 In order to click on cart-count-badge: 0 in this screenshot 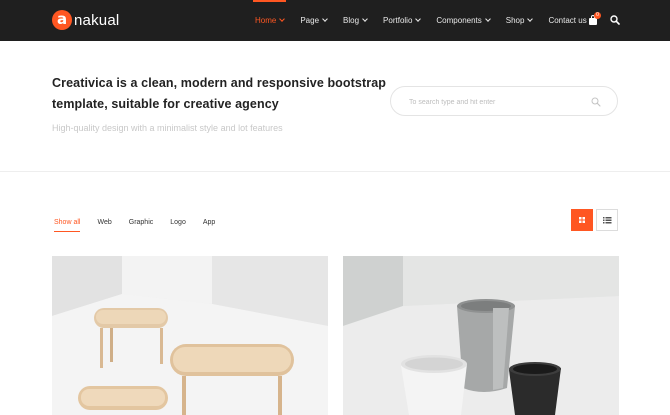, I will do `click(597, 15)`.